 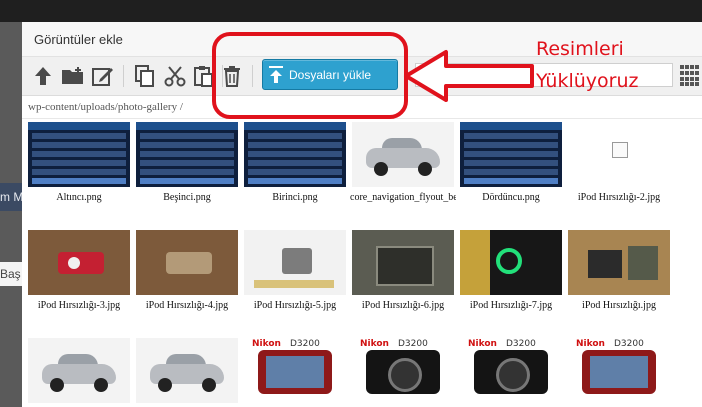 I want to click on file-name: core_navigation_flyout_benz-gle-class, so click(x=403, y=197).